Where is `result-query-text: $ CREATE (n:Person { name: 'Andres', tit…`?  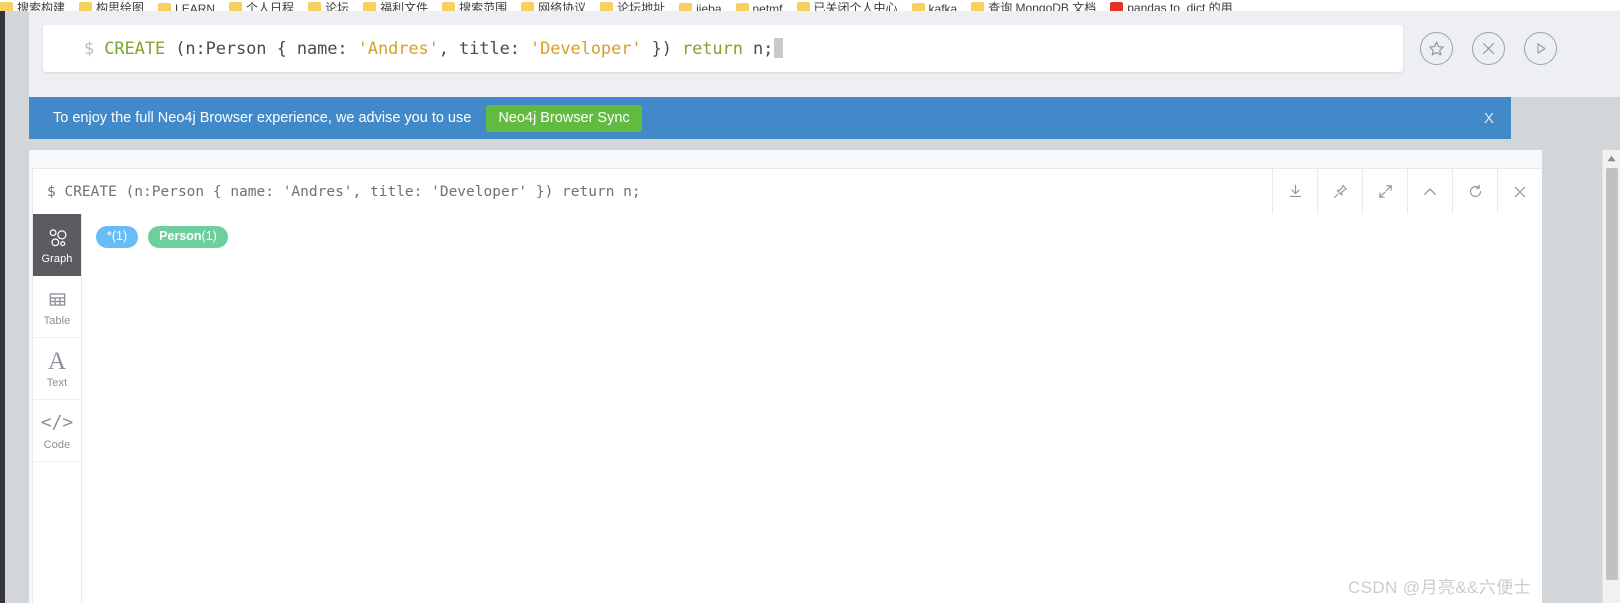 result-query-text: $ CREATE (n:Person { name: 'Andres', tit… is located at coordinates (344, 191).